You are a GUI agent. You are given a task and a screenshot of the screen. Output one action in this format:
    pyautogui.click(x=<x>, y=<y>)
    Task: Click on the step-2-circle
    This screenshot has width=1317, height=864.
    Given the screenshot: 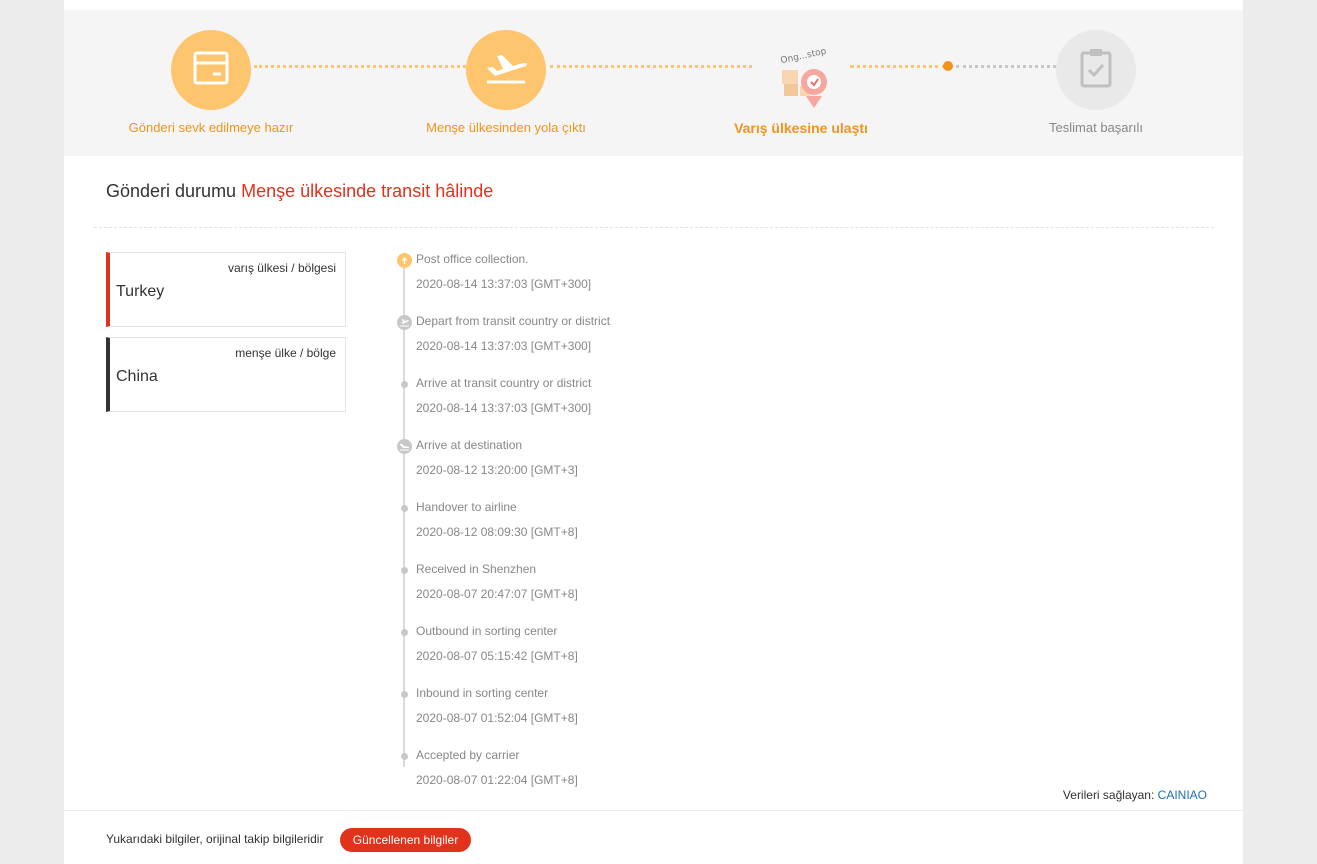 What is the action you would take?
    pyautogui.click(x=506, y=70)
    